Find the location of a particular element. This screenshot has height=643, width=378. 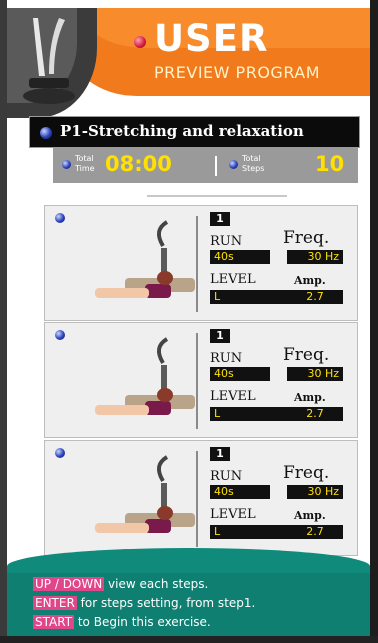

instruction-text-start: to Begin this exercise. is located at coordinates (142, 622).